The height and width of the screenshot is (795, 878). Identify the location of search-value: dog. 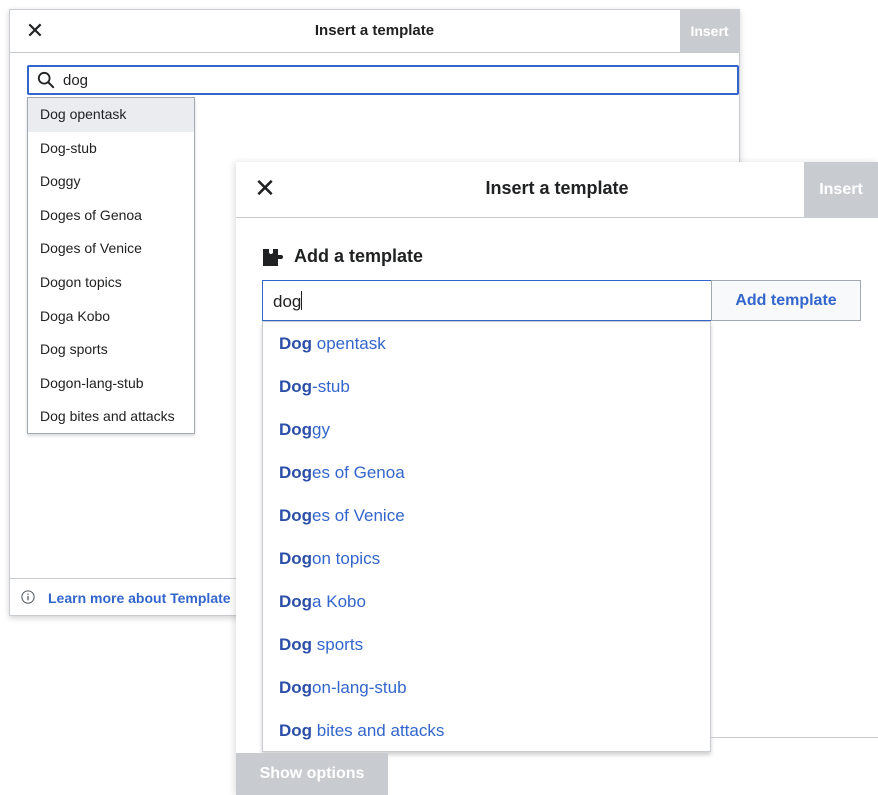
(76, 80).